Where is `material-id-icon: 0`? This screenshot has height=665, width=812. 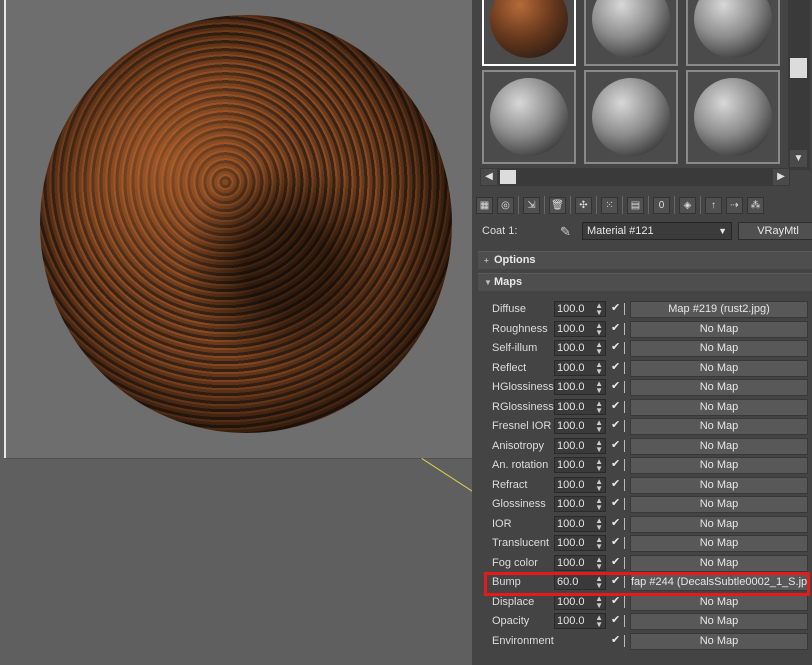
material-id-icon: 0 is located at coordinates (661, 205).